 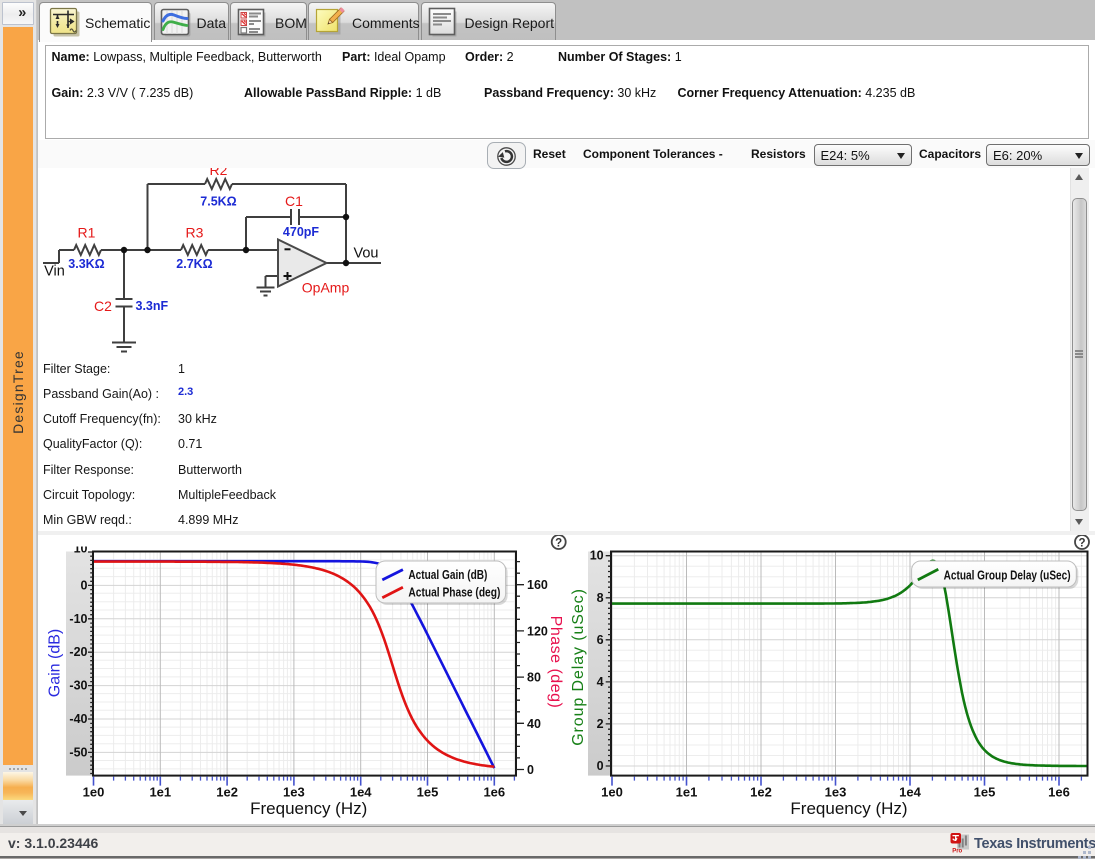 What do you see at coordinates (578, 667) in the screenshot?
I see `svg-text: Group Delay (uSec)` at bounding box center [578, 667].